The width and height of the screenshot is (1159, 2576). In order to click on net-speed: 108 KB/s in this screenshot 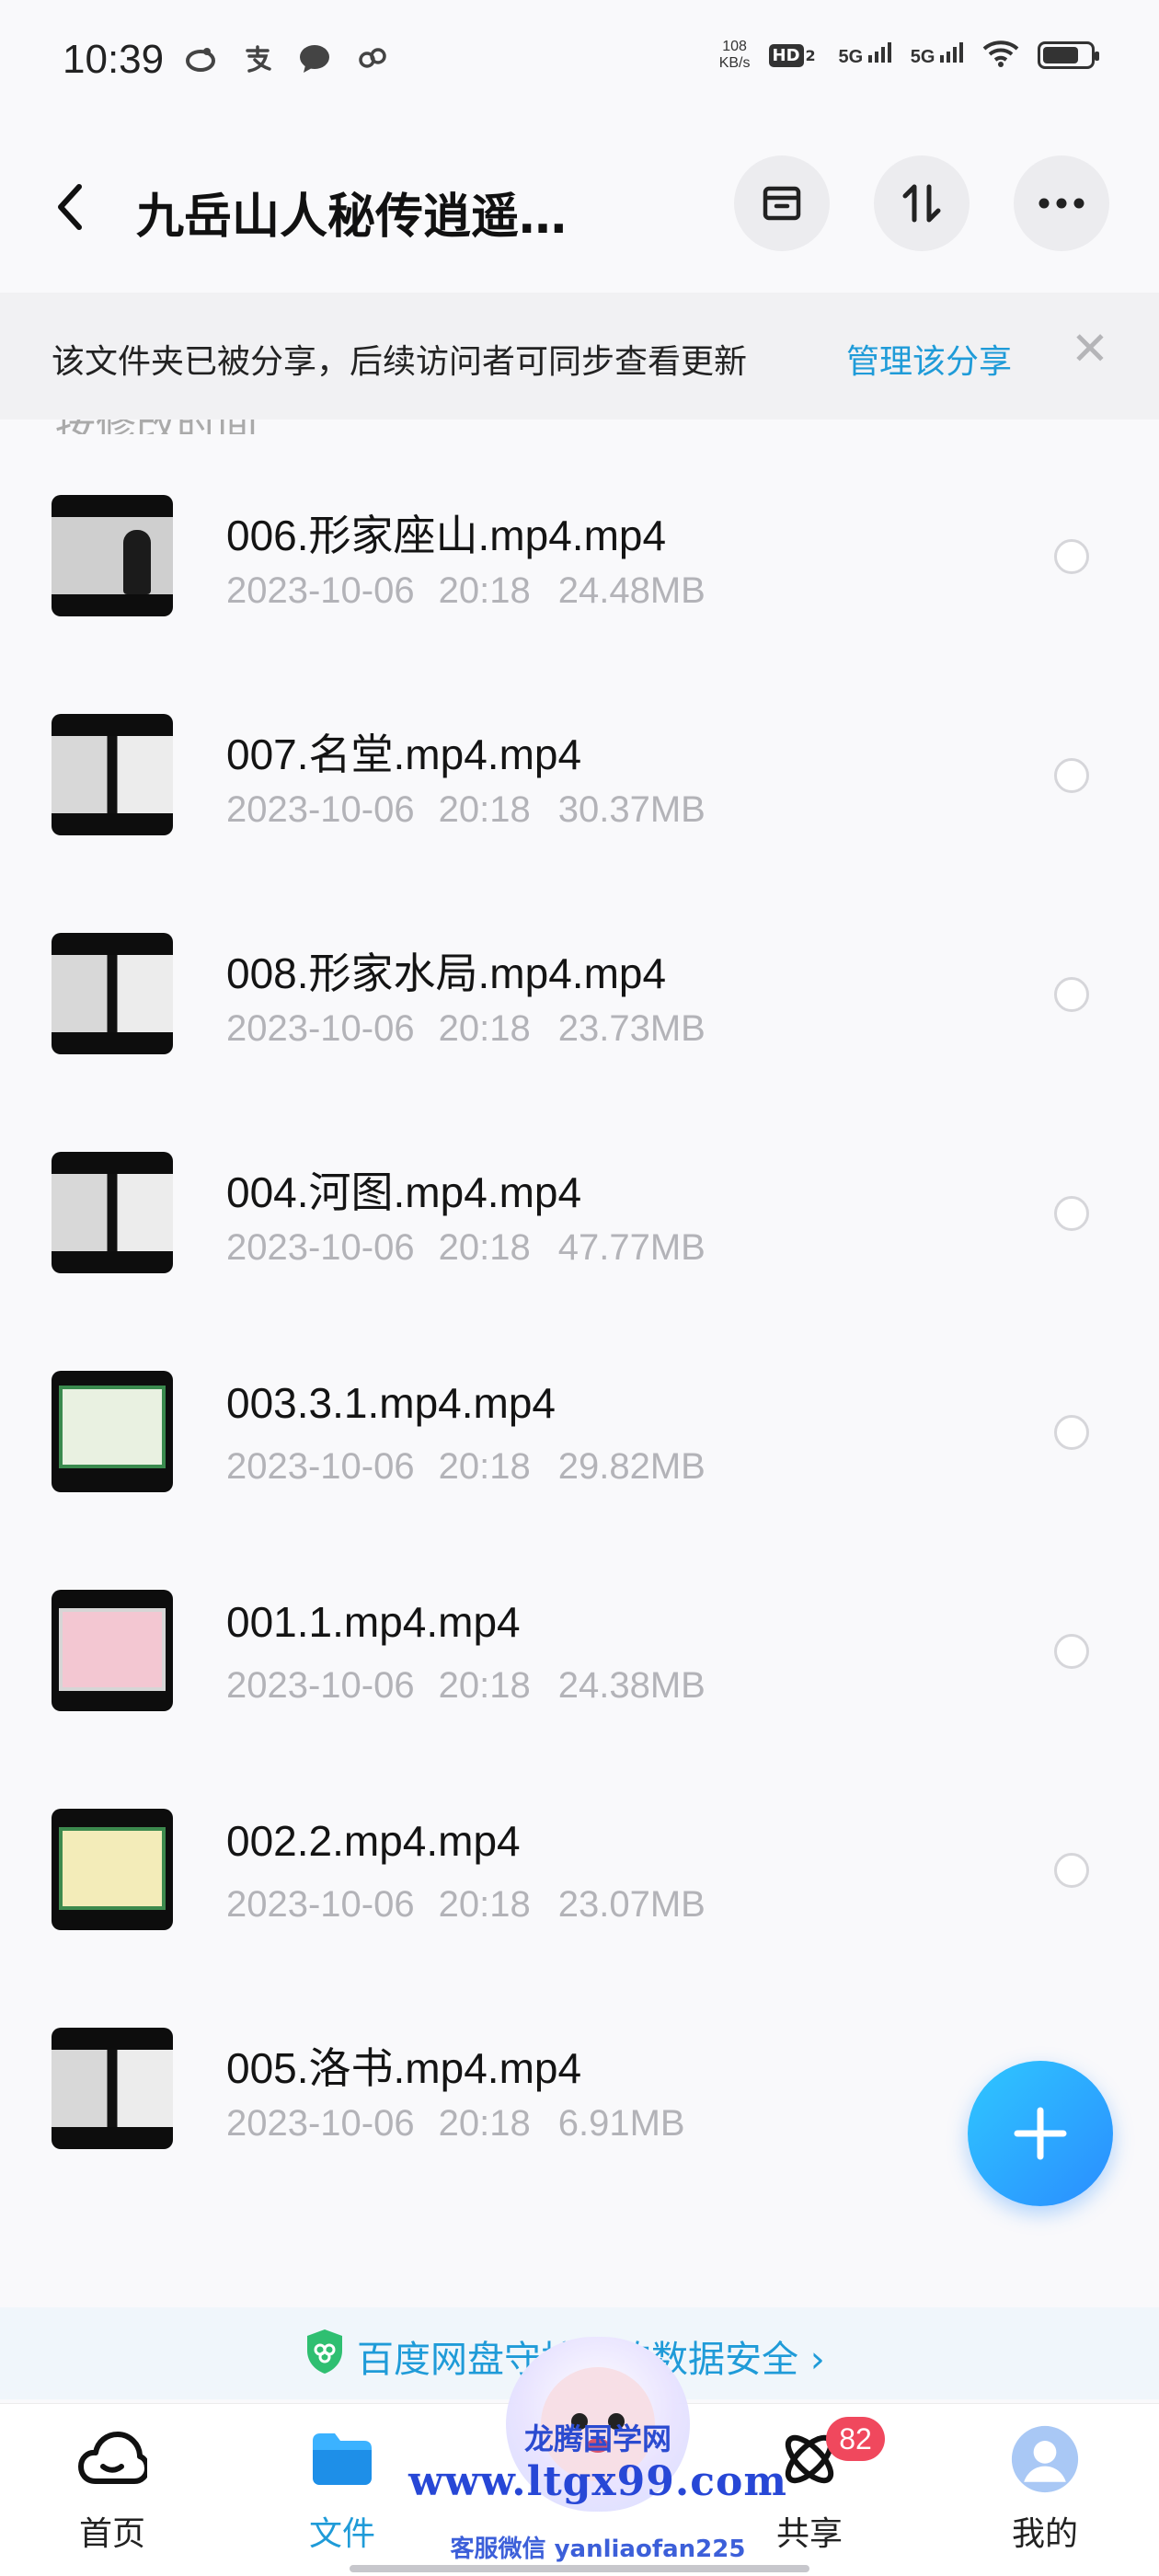, I will do `click(735, 55)`.